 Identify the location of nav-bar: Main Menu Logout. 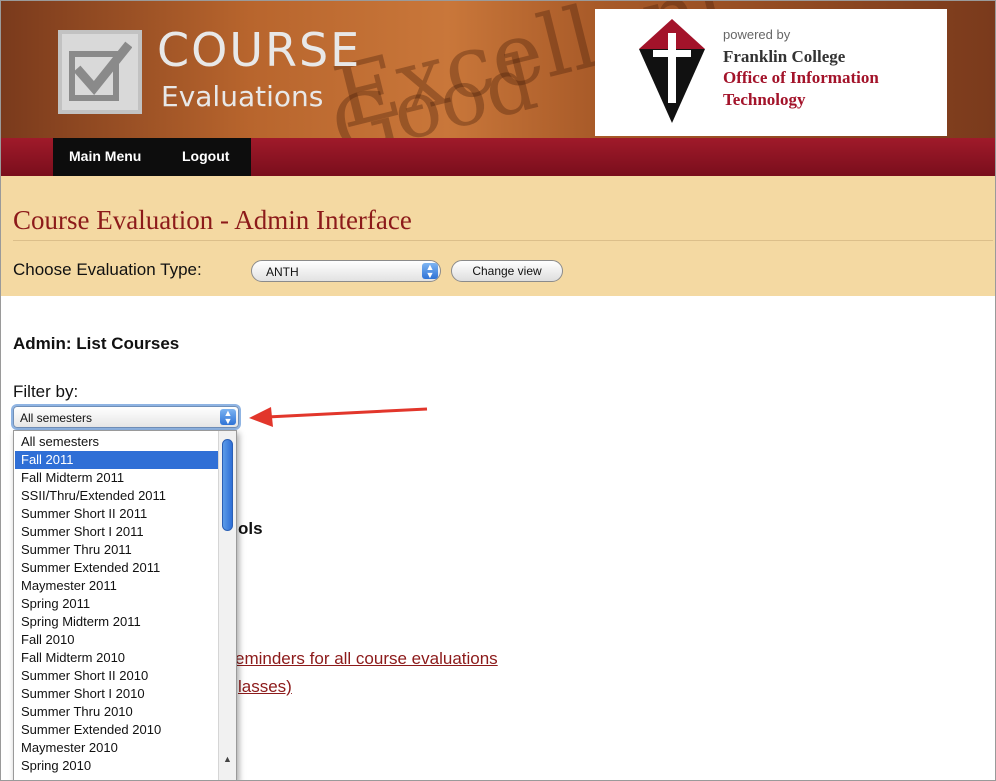
(498, 157).